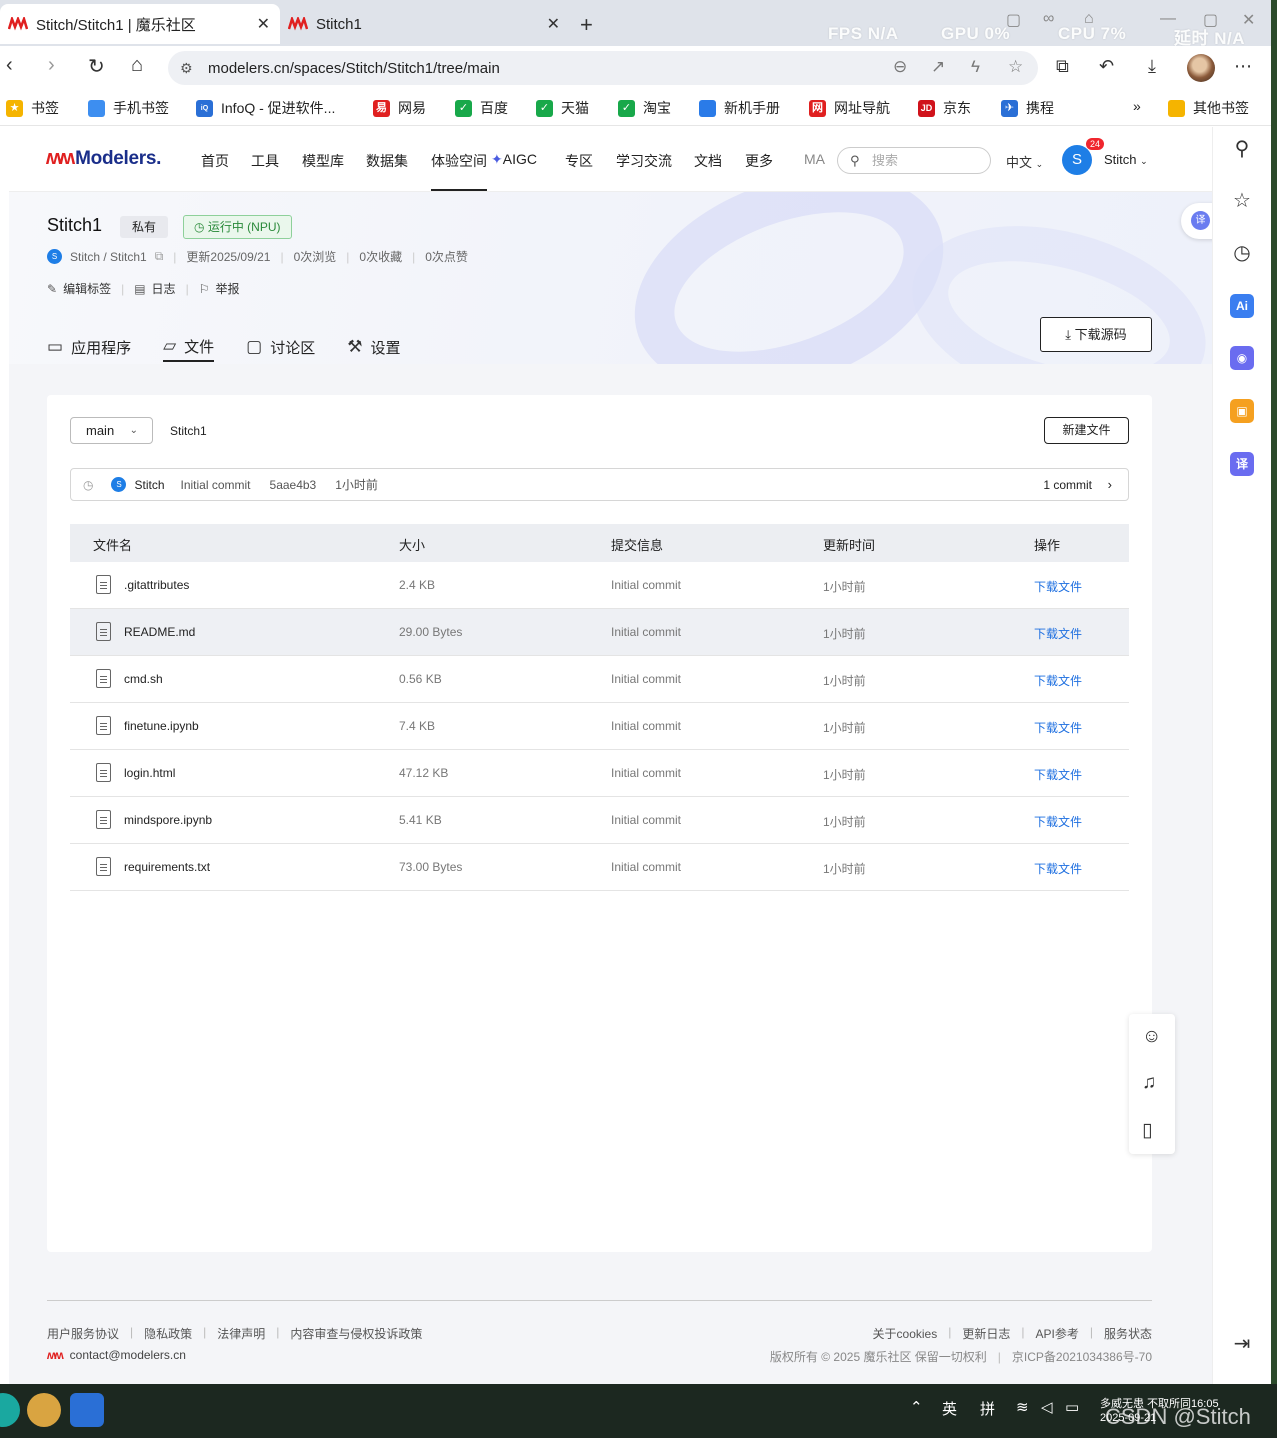  What do you see at coordinates (108, 257) in the screenshot?
I see `project-path: Stitch / Stitch1` at bounding box center [108, 257].